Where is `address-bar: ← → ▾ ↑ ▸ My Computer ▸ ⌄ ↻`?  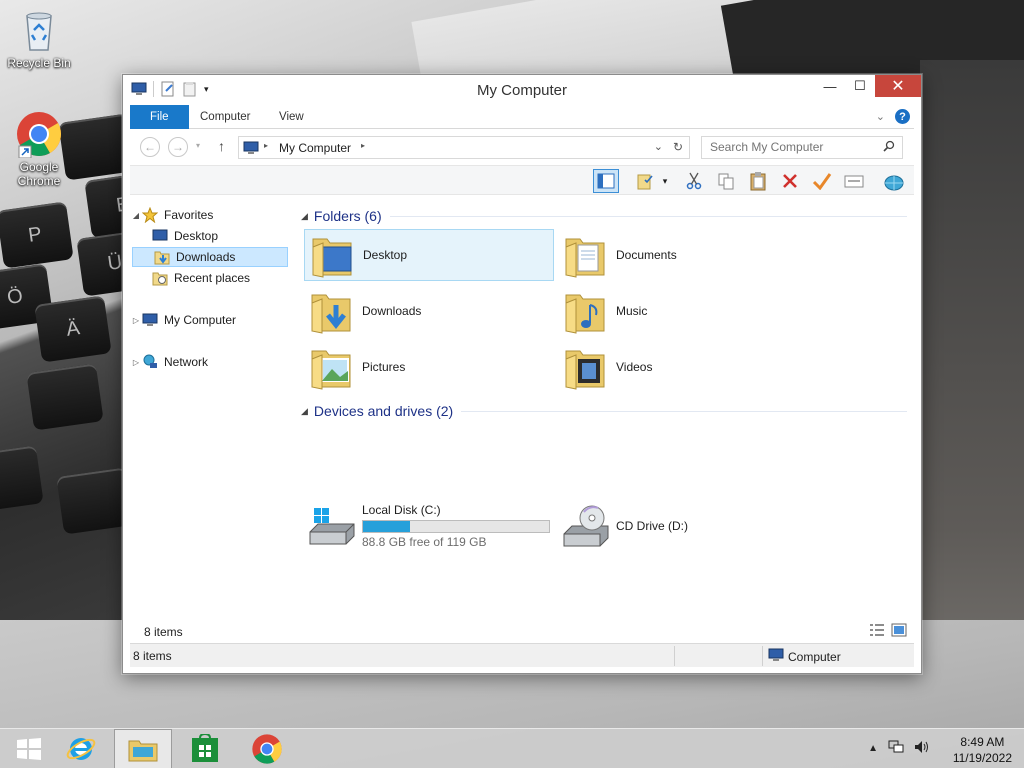
address-bar: ← → ▾ ↑ ▸ My Computer ▸ ⌄ ↻ is located at coordinates (522, 147).